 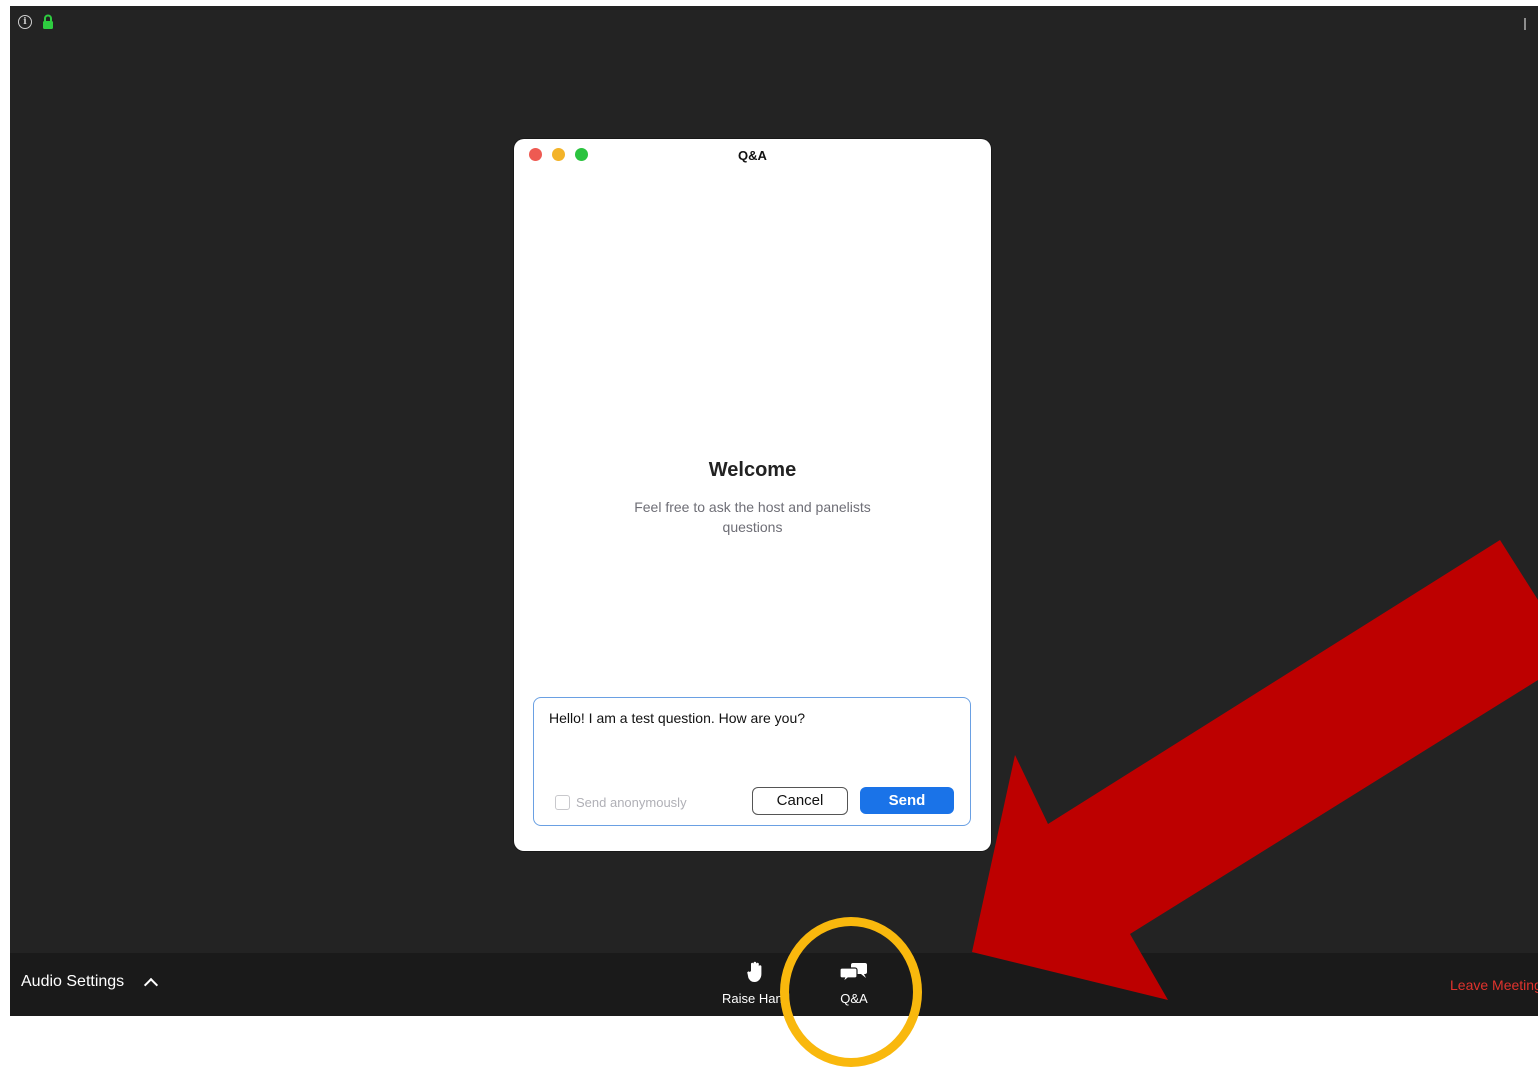 What do you see at coordinates (562, 802) in the screenshot?
I see `send-anonymously-checkbox` at bounding box center [562, 802].